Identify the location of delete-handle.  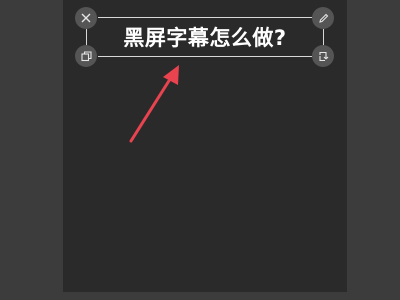
(86, 18).